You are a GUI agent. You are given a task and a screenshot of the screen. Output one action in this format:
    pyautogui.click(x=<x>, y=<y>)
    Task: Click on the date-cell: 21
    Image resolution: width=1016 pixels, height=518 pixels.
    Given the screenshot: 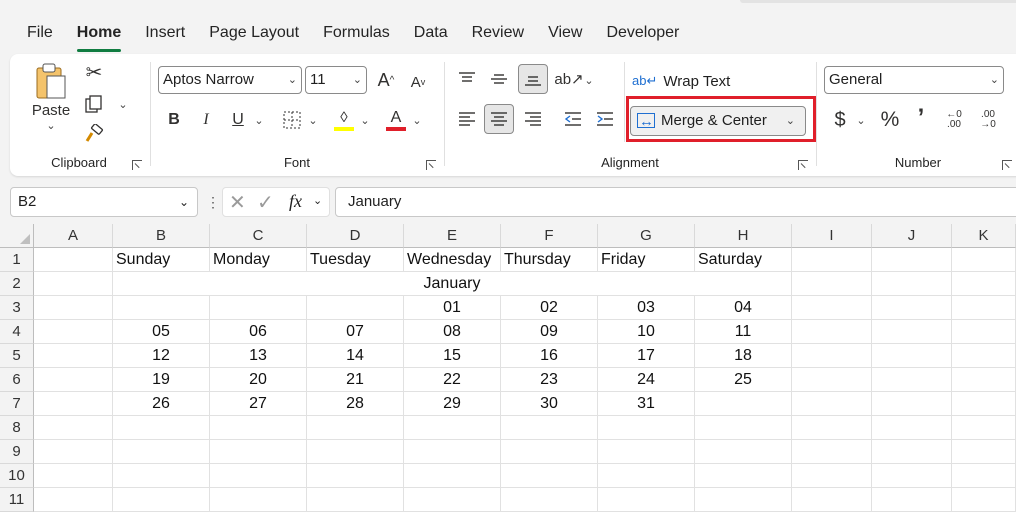 What is the action you would take?
    pyautogui.click(x=355, y=380)
    